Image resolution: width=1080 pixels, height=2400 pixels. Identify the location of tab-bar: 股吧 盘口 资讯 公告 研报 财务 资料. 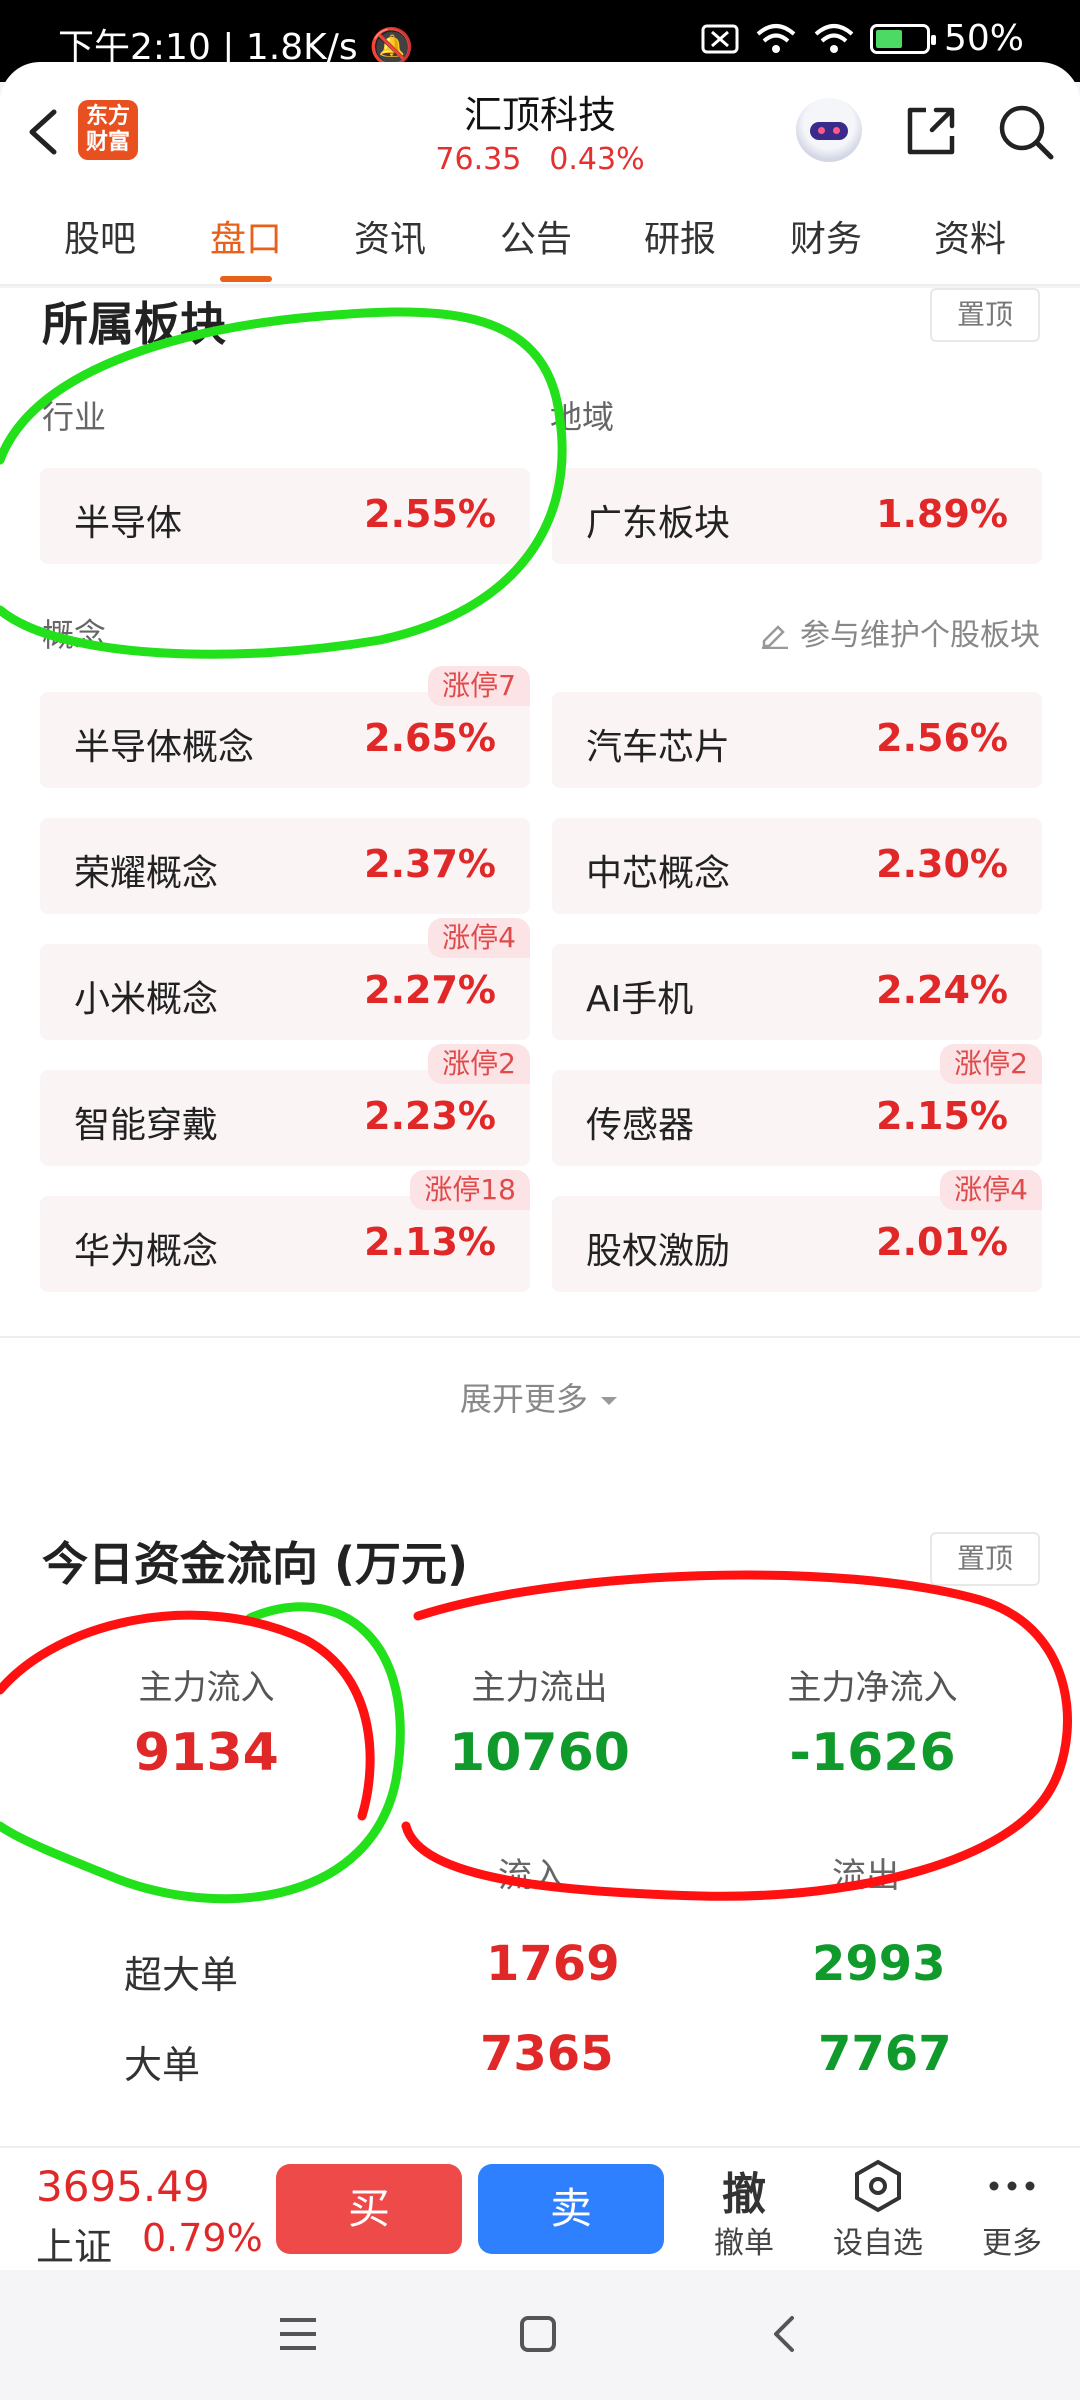
(540, 239).